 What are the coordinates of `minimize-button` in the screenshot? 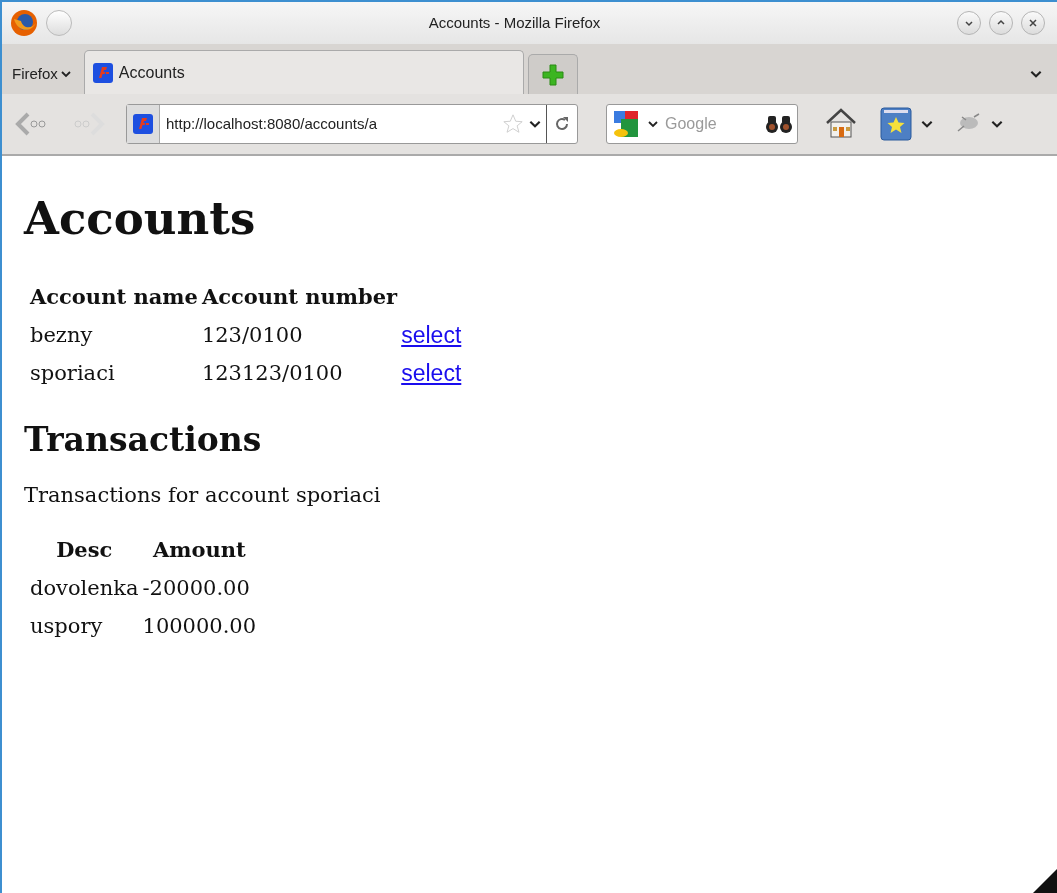 It's located at (969, 23).